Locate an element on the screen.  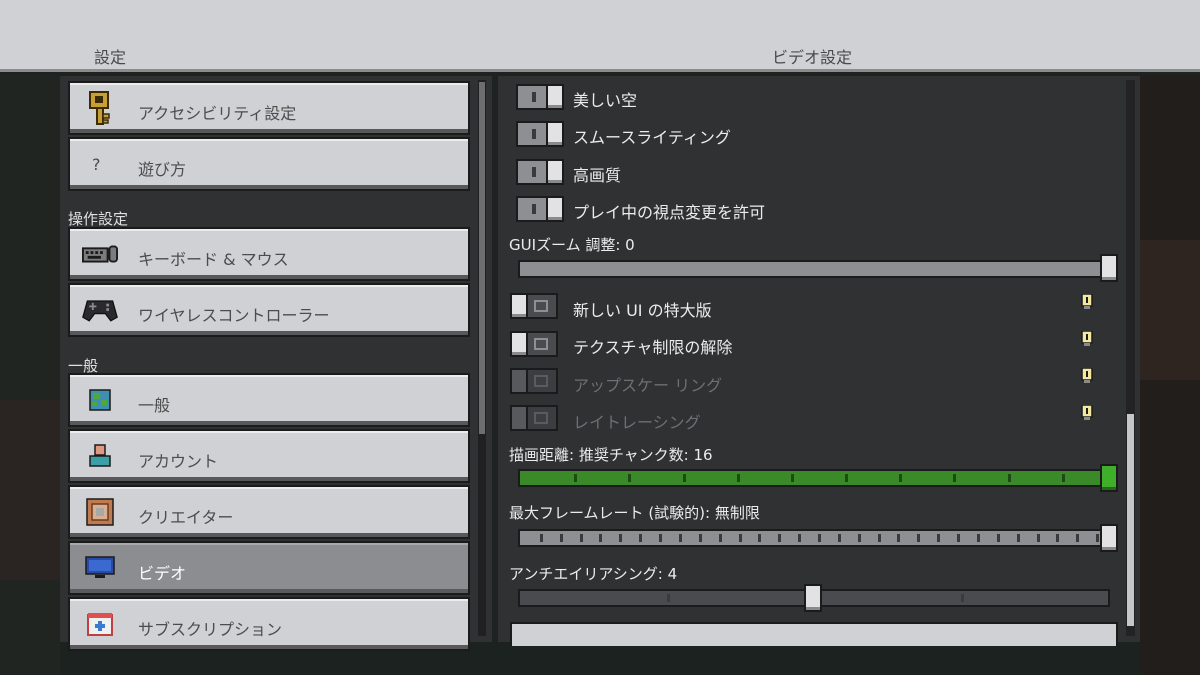
settings-title: 設定 is located at coordinates (110, 57).